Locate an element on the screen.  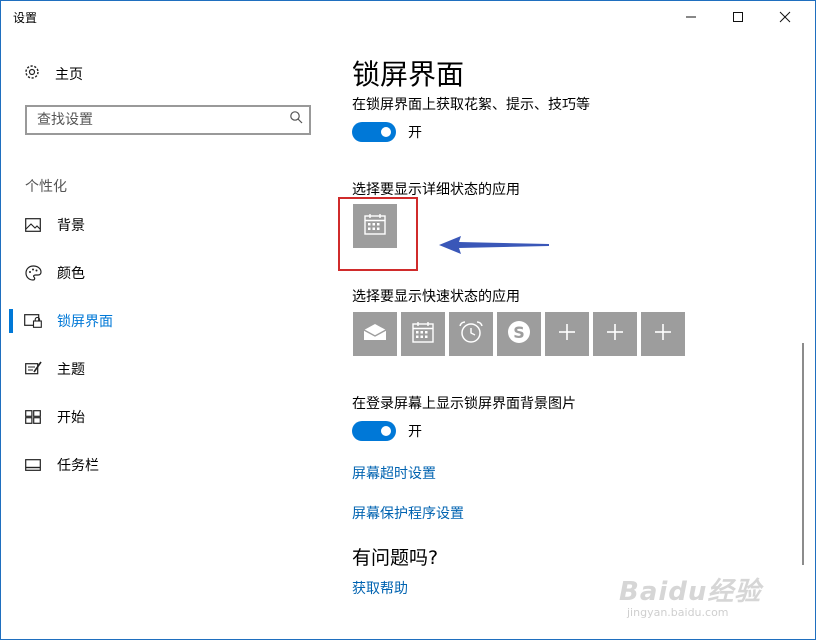
signin-background-label: 在登录屏幕上显示锁屏界面背景图片 is located at coordinates (464, 404).